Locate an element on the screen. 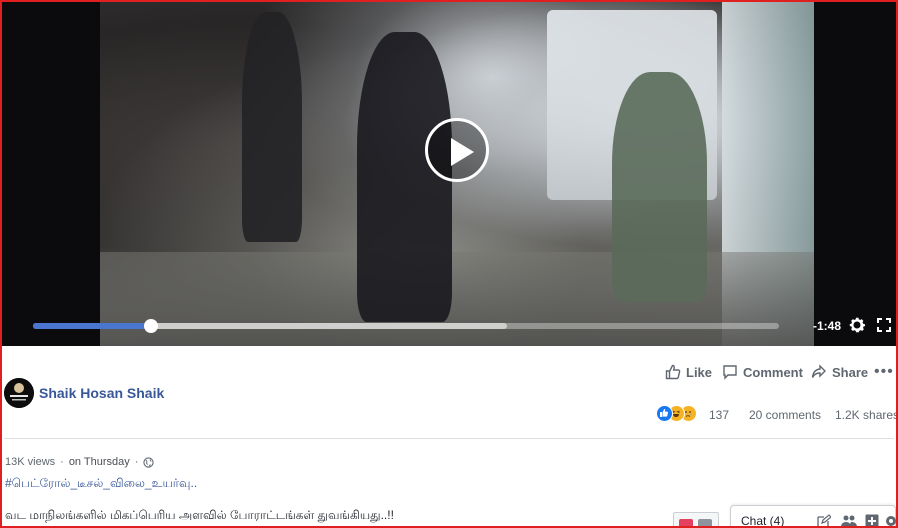  dock-icons-button is located at coordinates (696, 520).